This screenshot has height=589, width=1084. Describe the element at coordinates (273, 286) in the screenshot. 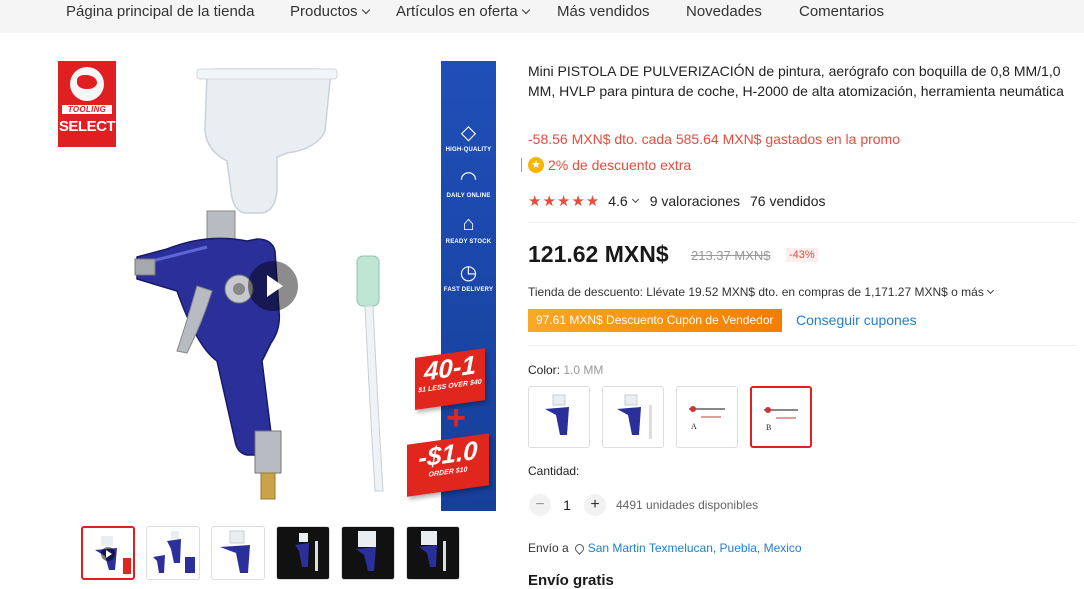

I see `play-video-button` at that location.